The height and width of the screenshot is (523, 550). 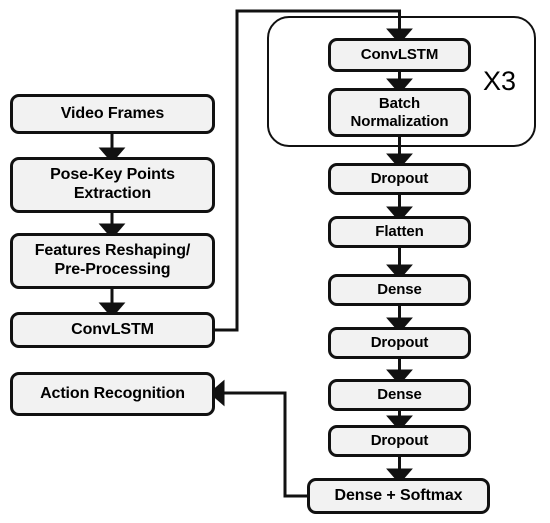 I want to click on node-dropout-3: Dropout, so click(x=399, y=441).